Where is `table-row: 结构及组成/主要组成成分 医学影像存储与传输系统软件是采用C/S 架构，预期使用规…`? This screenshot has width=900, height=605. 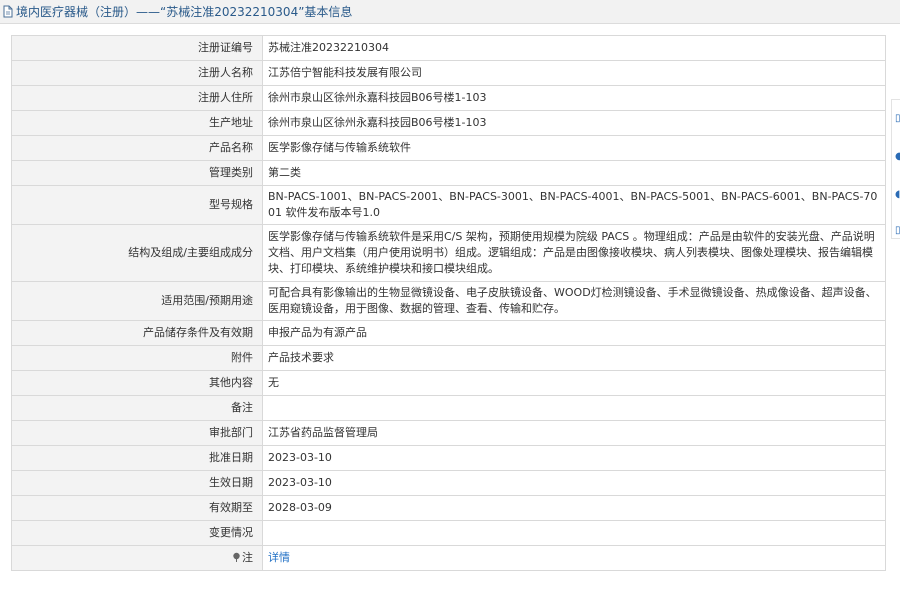 table-row: 结构及组成/主要组成成分 医学影像存储与传输系统软件是采用C/S 架构，预期使用规… is located at coordinates (448, 253).